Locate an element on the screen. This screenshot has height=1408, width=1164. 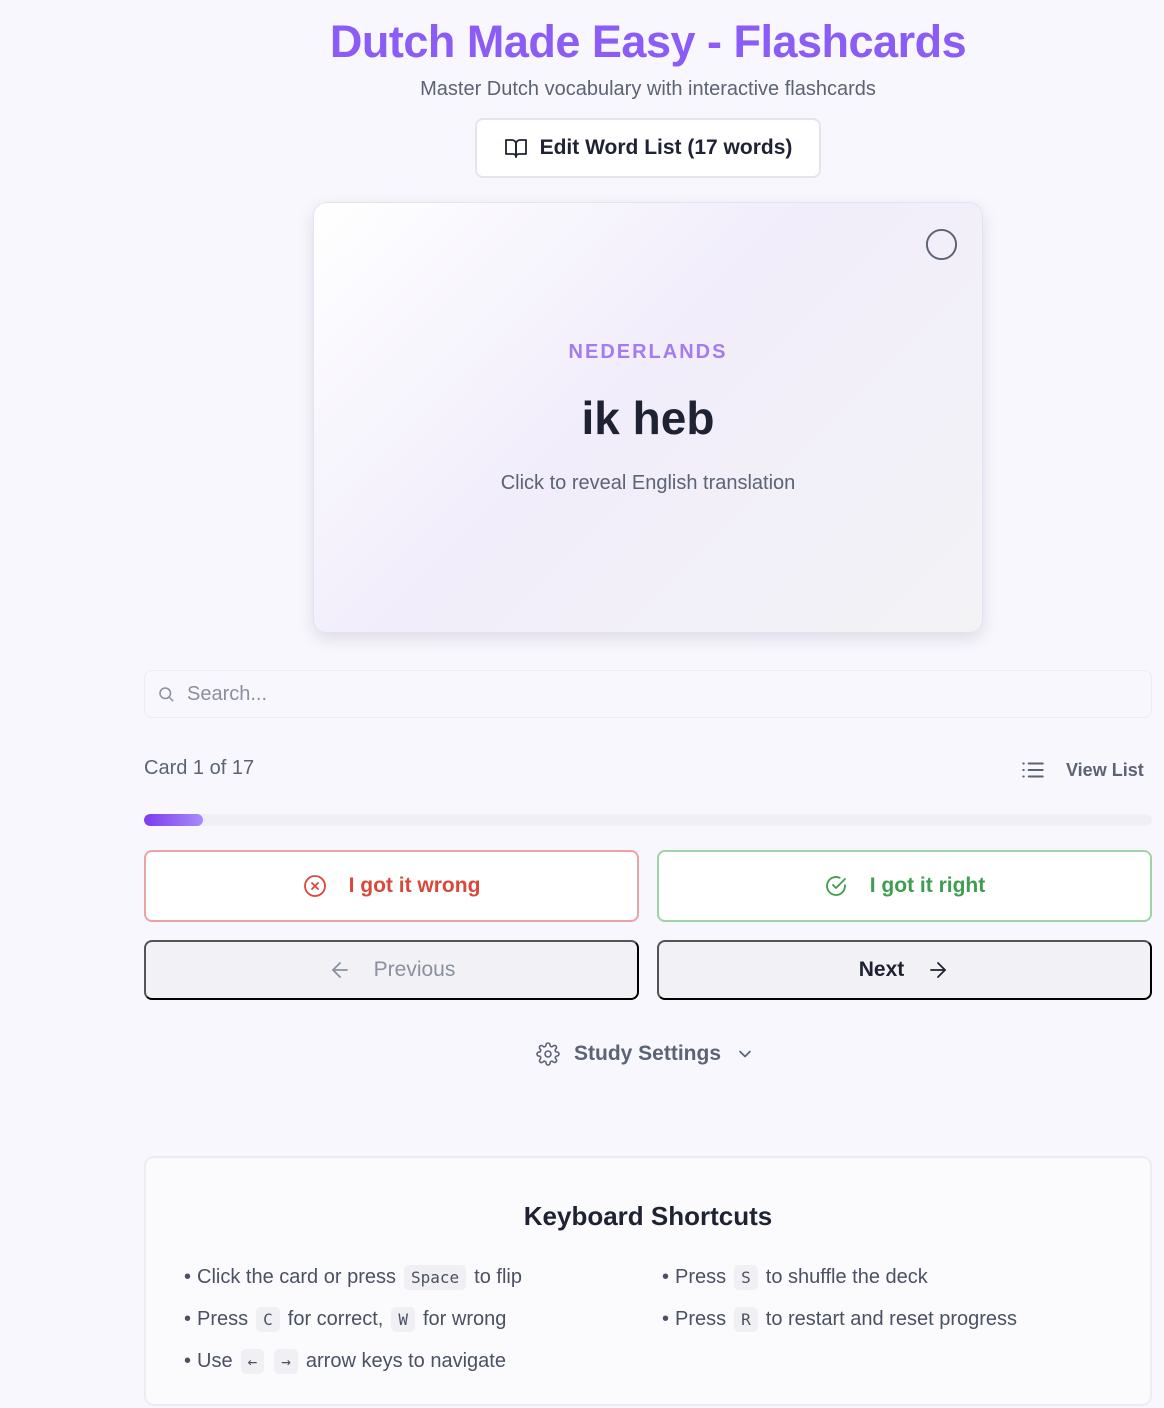
got-it-right-button: I got it right is located at coordinates (904, 886).